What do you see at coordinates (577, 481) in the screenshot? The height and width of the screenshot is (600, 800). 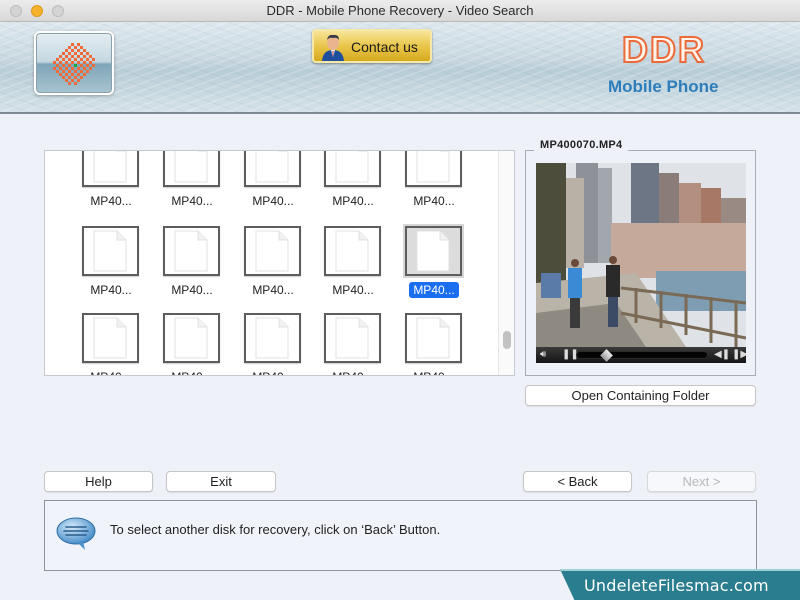 I see `back-button: < Back` at bounding box center [577, 481].